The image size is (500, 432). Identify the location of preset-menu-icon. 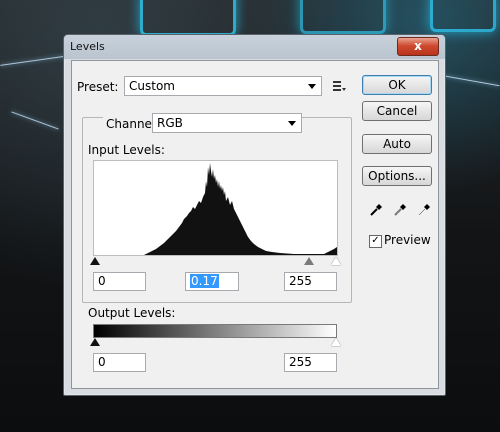
(340, 86).